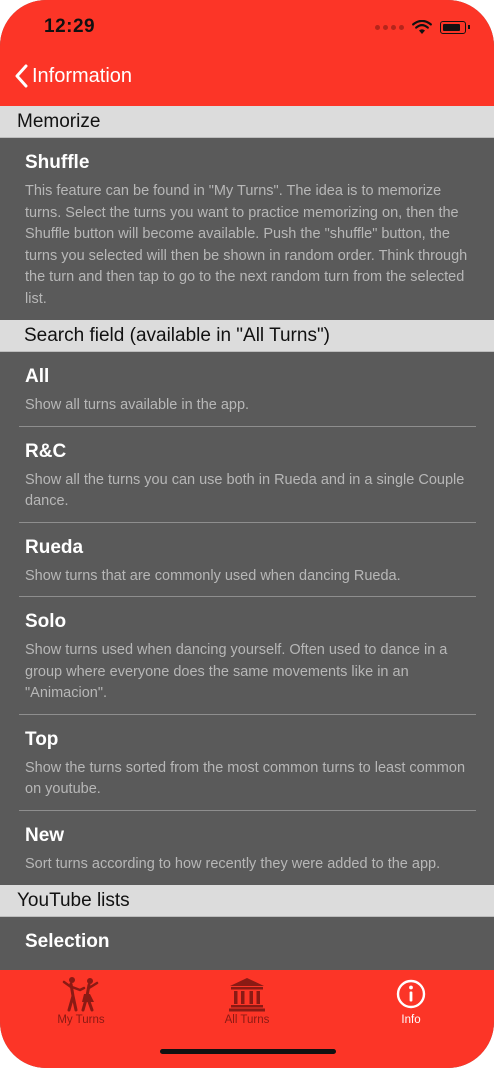  Describe the element at coordinates (82, 75) in the screenshot. I see `back-label: Information` at that location.